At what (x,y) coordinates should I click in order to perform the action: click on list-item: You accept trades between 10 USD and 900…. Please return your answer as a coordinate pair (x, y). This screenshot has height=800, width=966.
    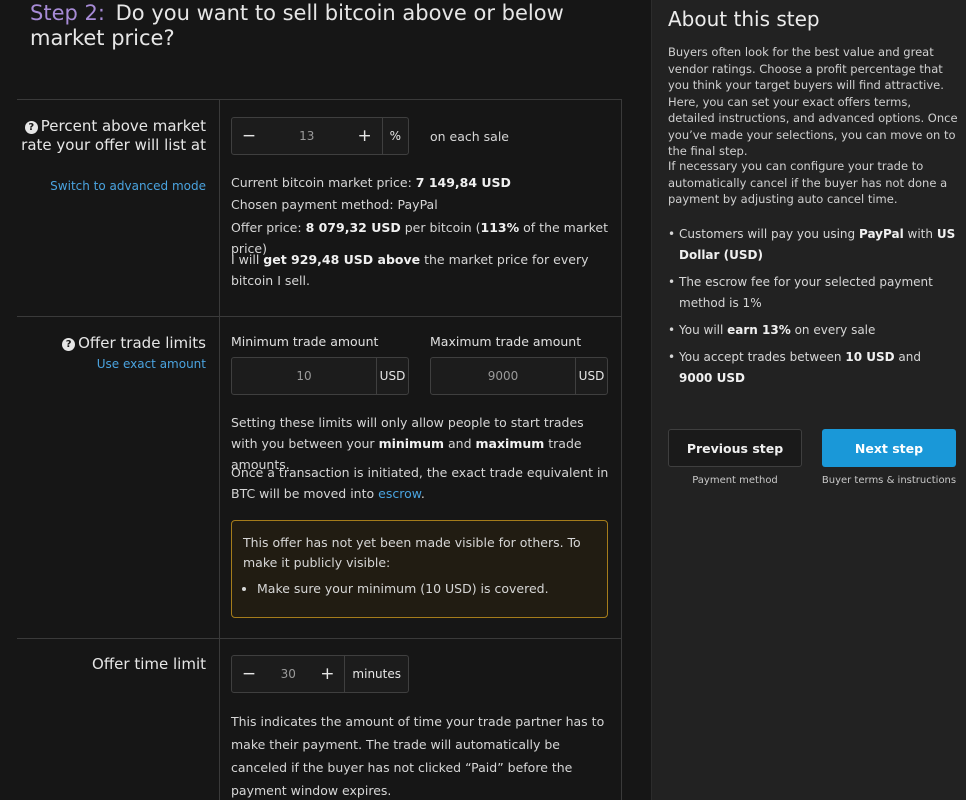
    Looking at the image, I should click on (813, 368).